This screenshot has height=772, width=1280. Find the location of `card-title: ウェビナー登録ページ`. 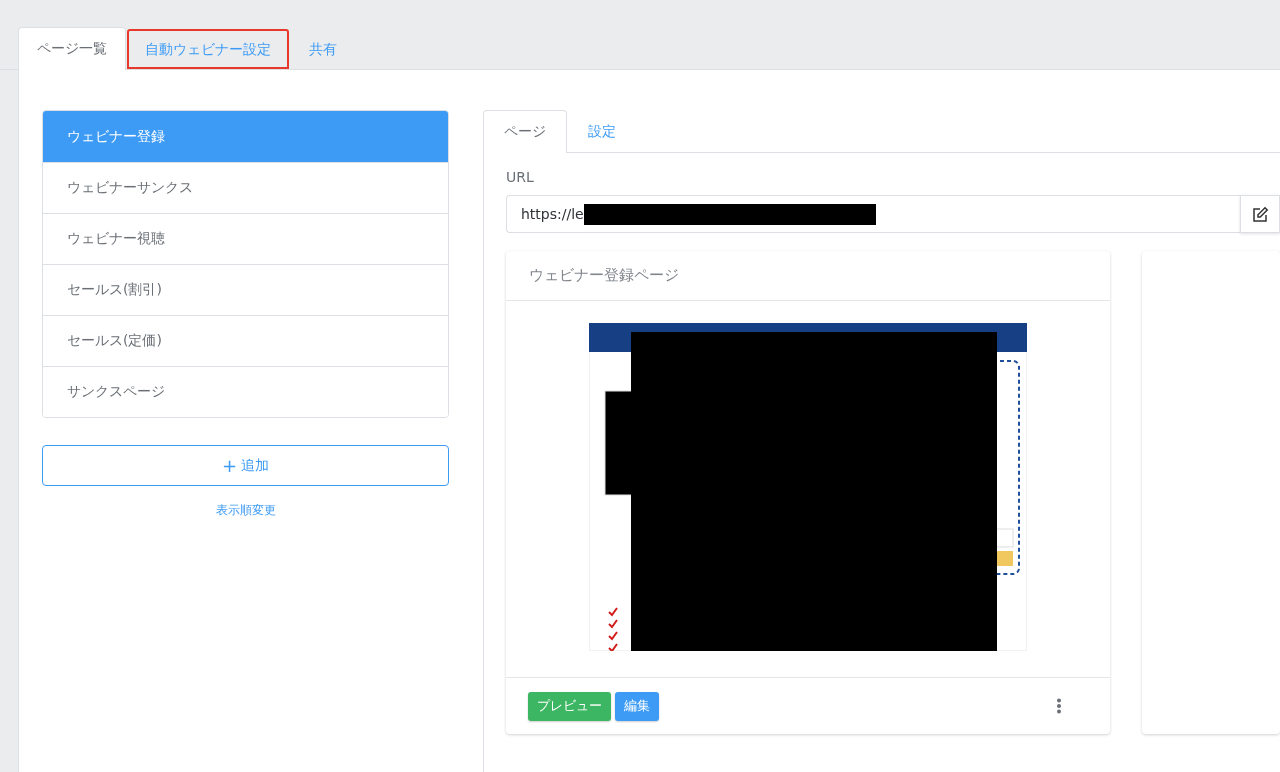

card-title: ウェビナー登録ページ is located at coordinates (604, 275).